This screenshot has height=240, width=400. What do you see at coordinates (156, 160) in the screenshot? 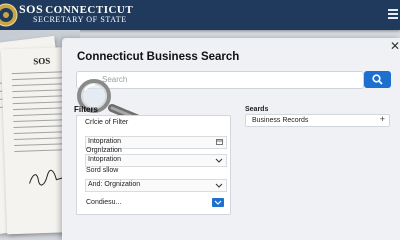
I see `organization-select: Intopration` at bounding box center [156, 160].